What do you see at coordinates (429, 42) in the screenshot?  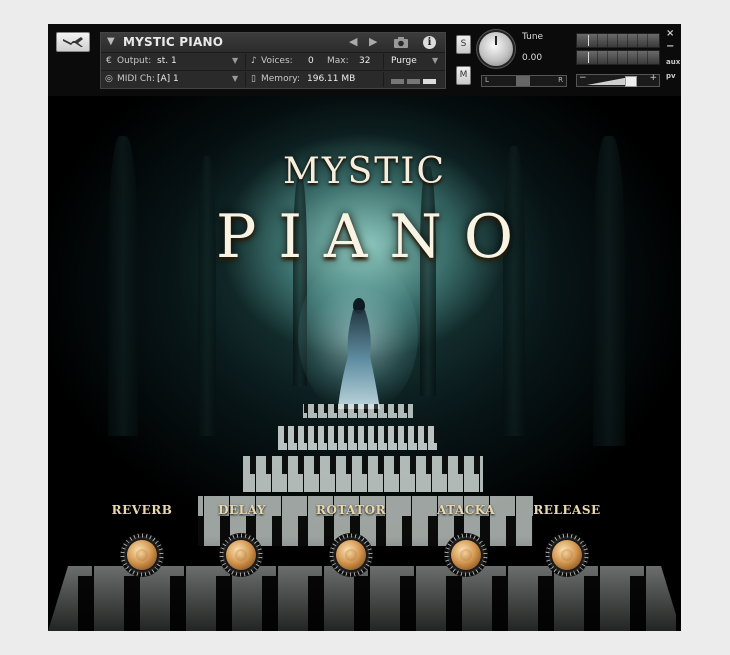 I see `info-icon: i` at bounding box center [429, 42].